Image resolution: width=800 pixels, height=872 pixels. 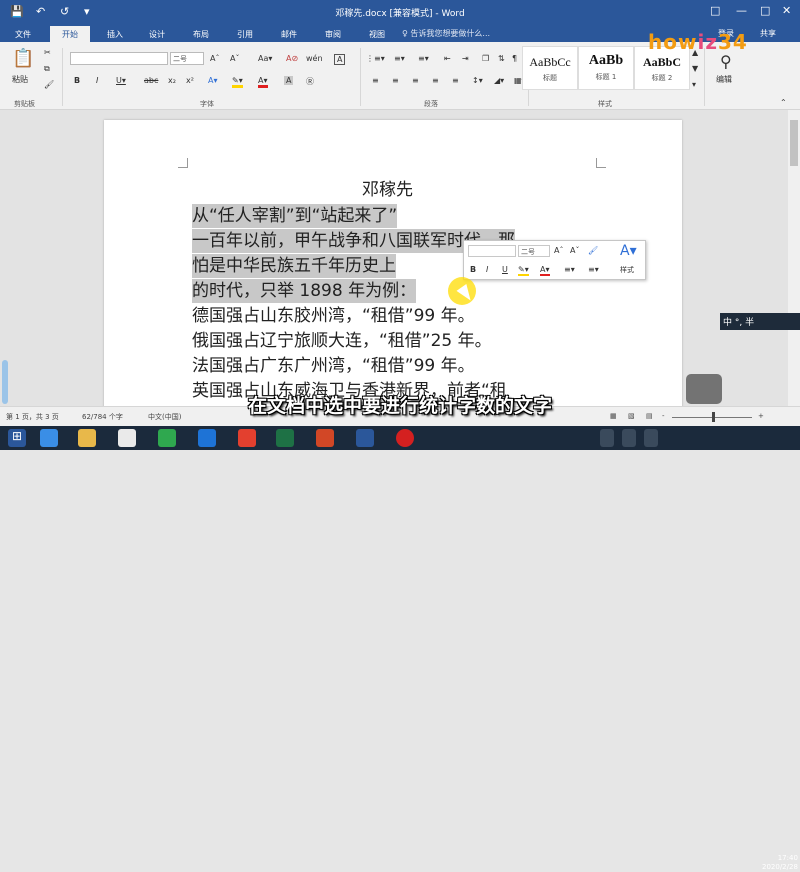 What do you see at coordinates (487, 269) in the screenshot?
I see `mini-italic-icon: I` at bounding box center [487, 269].